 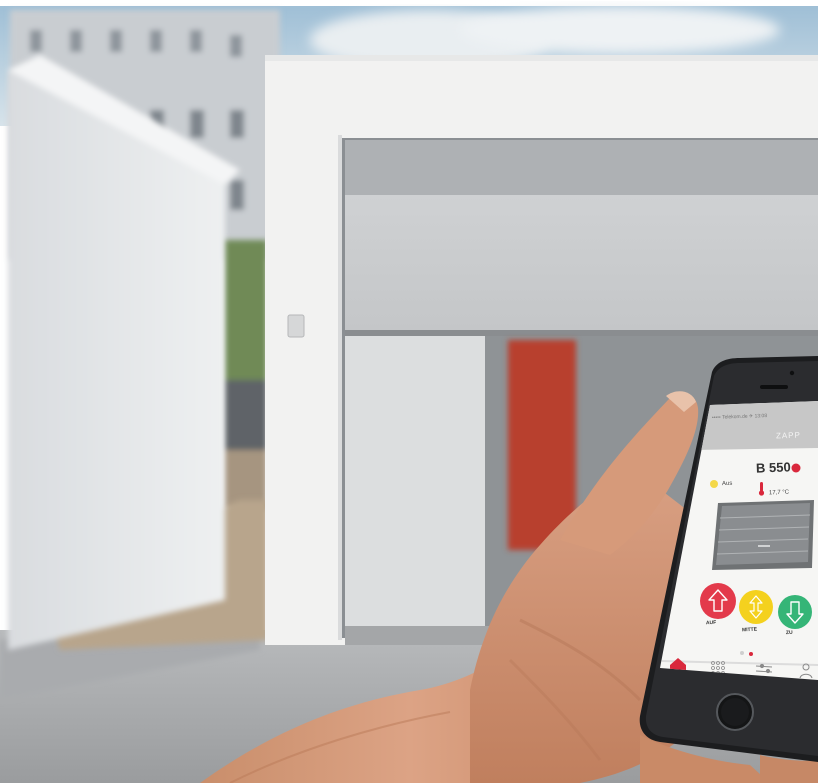 What do you see at coordinates (749, 630) in the screenshot?
I see `middle-button-label: MITTE` at bounding box center [749, 630].